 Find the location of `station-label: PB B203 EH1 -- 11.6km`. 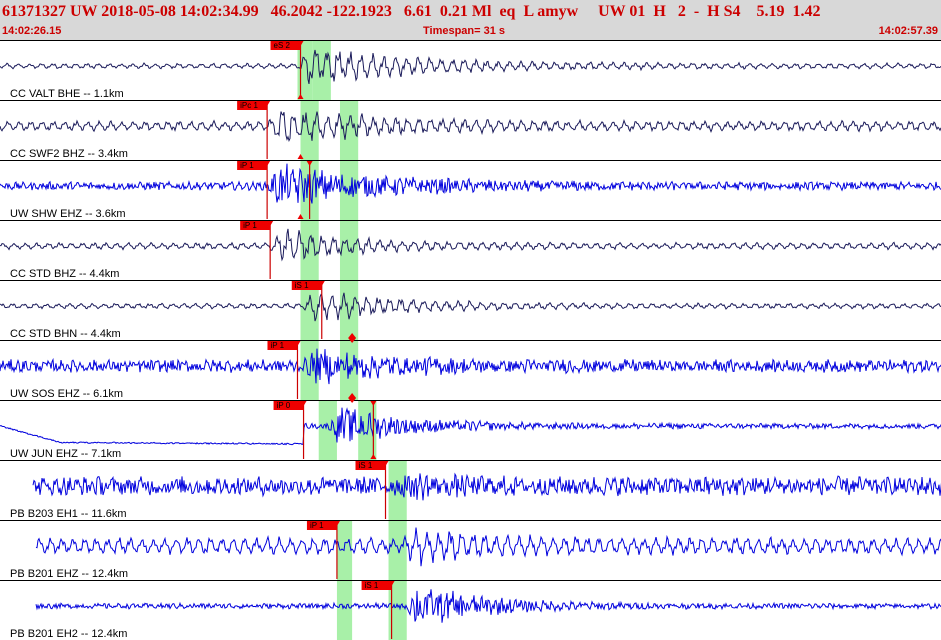

station-label: PB B203 EH1 -- 11.6km is located at coordinates (68, 514).